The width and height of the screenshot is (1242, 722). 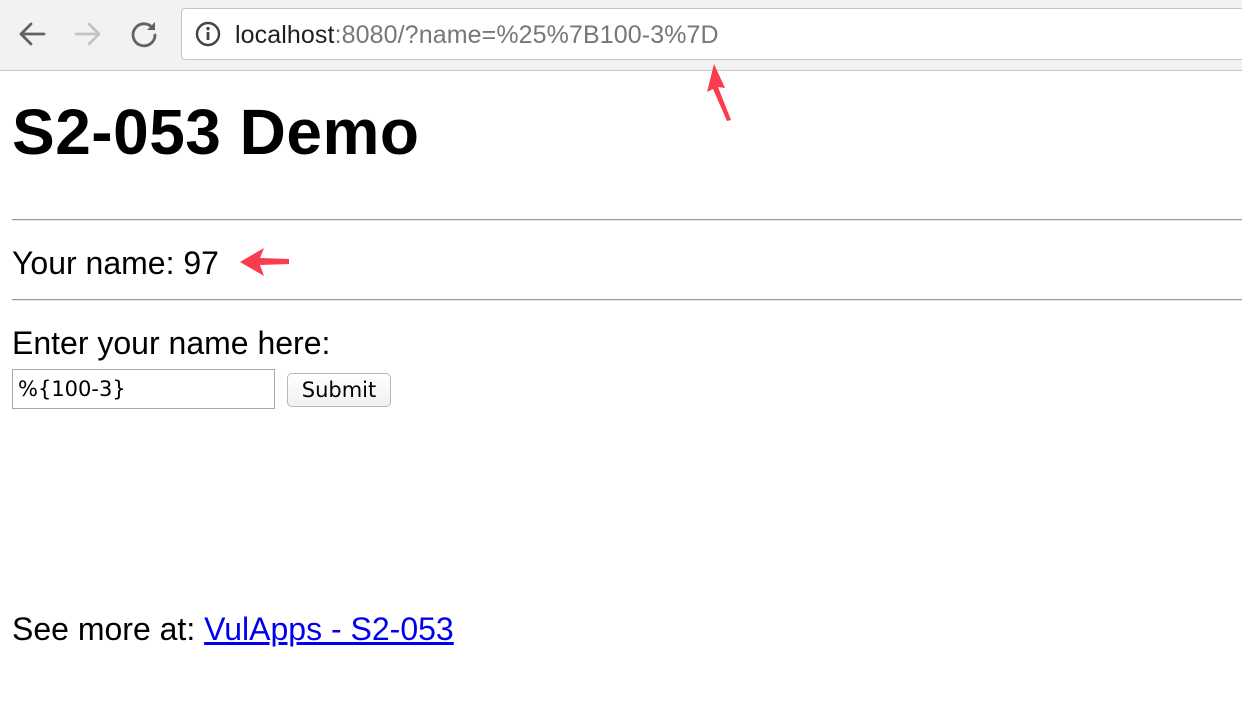 What do you see at coordinates (208, 34) in the screenshot?
I see `info-icon` at bounding box center [208, 34].